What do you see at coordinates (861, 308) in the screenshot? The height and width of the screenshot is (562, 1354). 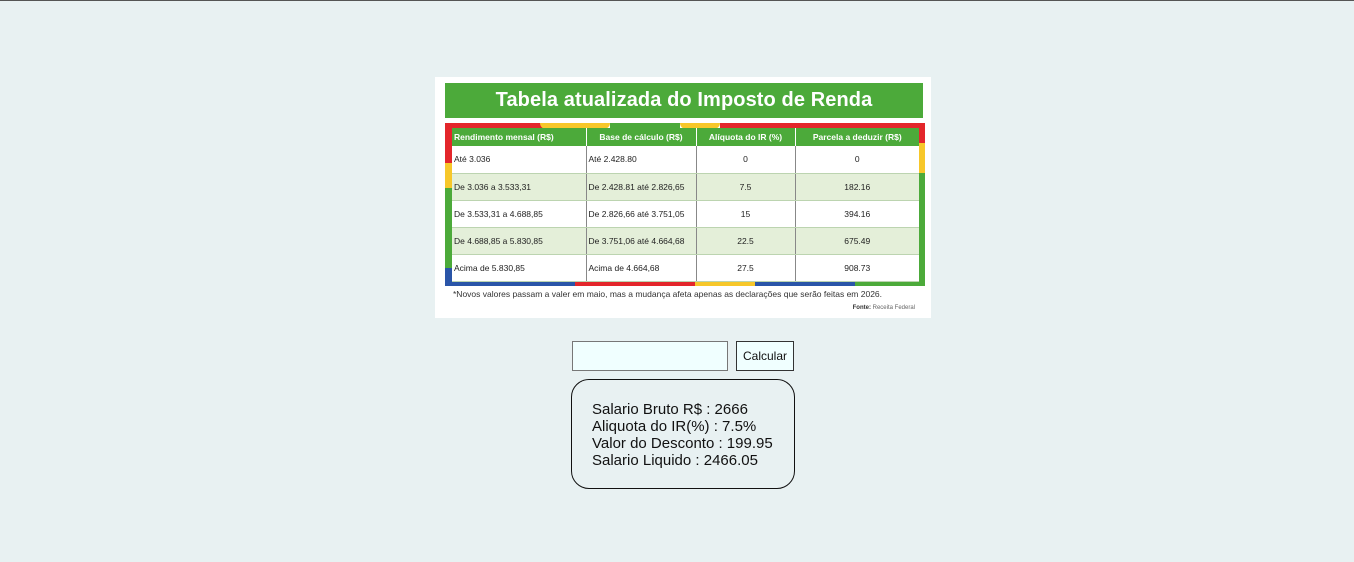 I see `source-label: Fonte:` at bounding box center [861, 308].